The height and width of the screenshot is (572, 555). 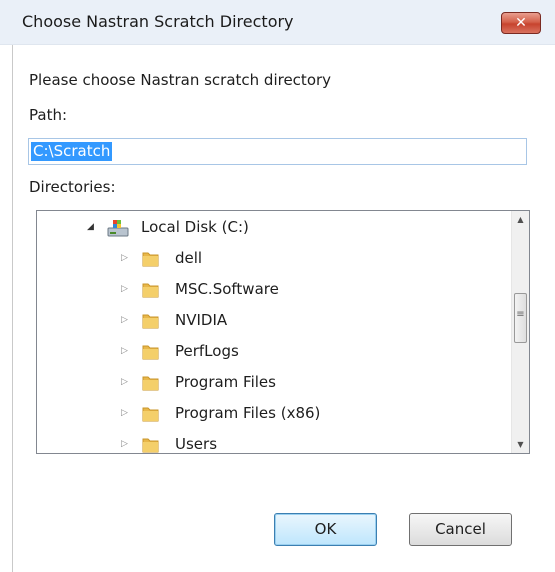 What do you see at coordinates (72, 151) in the screenshot?
I see `path-value-selected: C:\Scratch` at bounding box center [72, 151].